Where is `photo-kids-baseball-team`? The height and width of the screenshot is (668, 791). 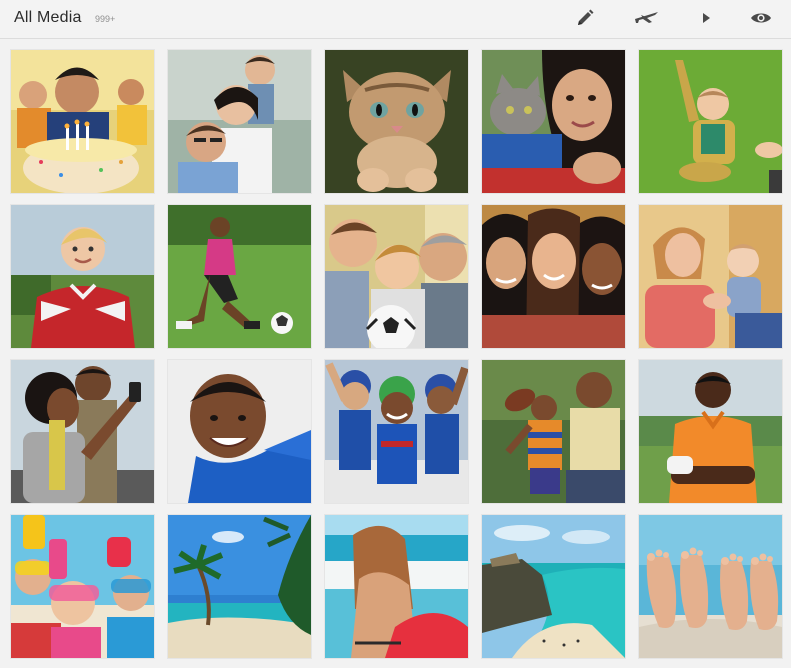
photo-kids-baseball-team is located at coordinates (396, 431).